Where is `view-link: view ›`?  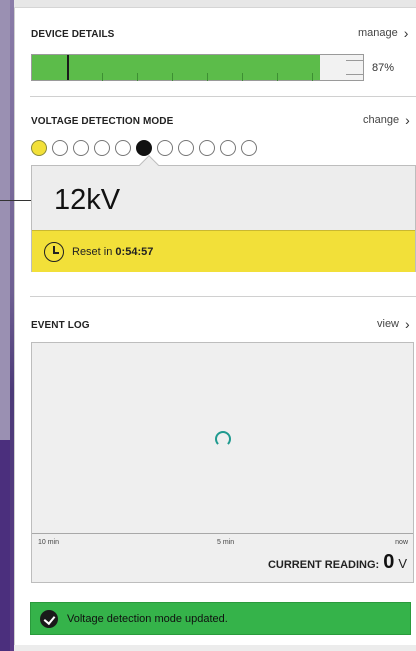
view-link: view › is located at coordinates (393, 324).